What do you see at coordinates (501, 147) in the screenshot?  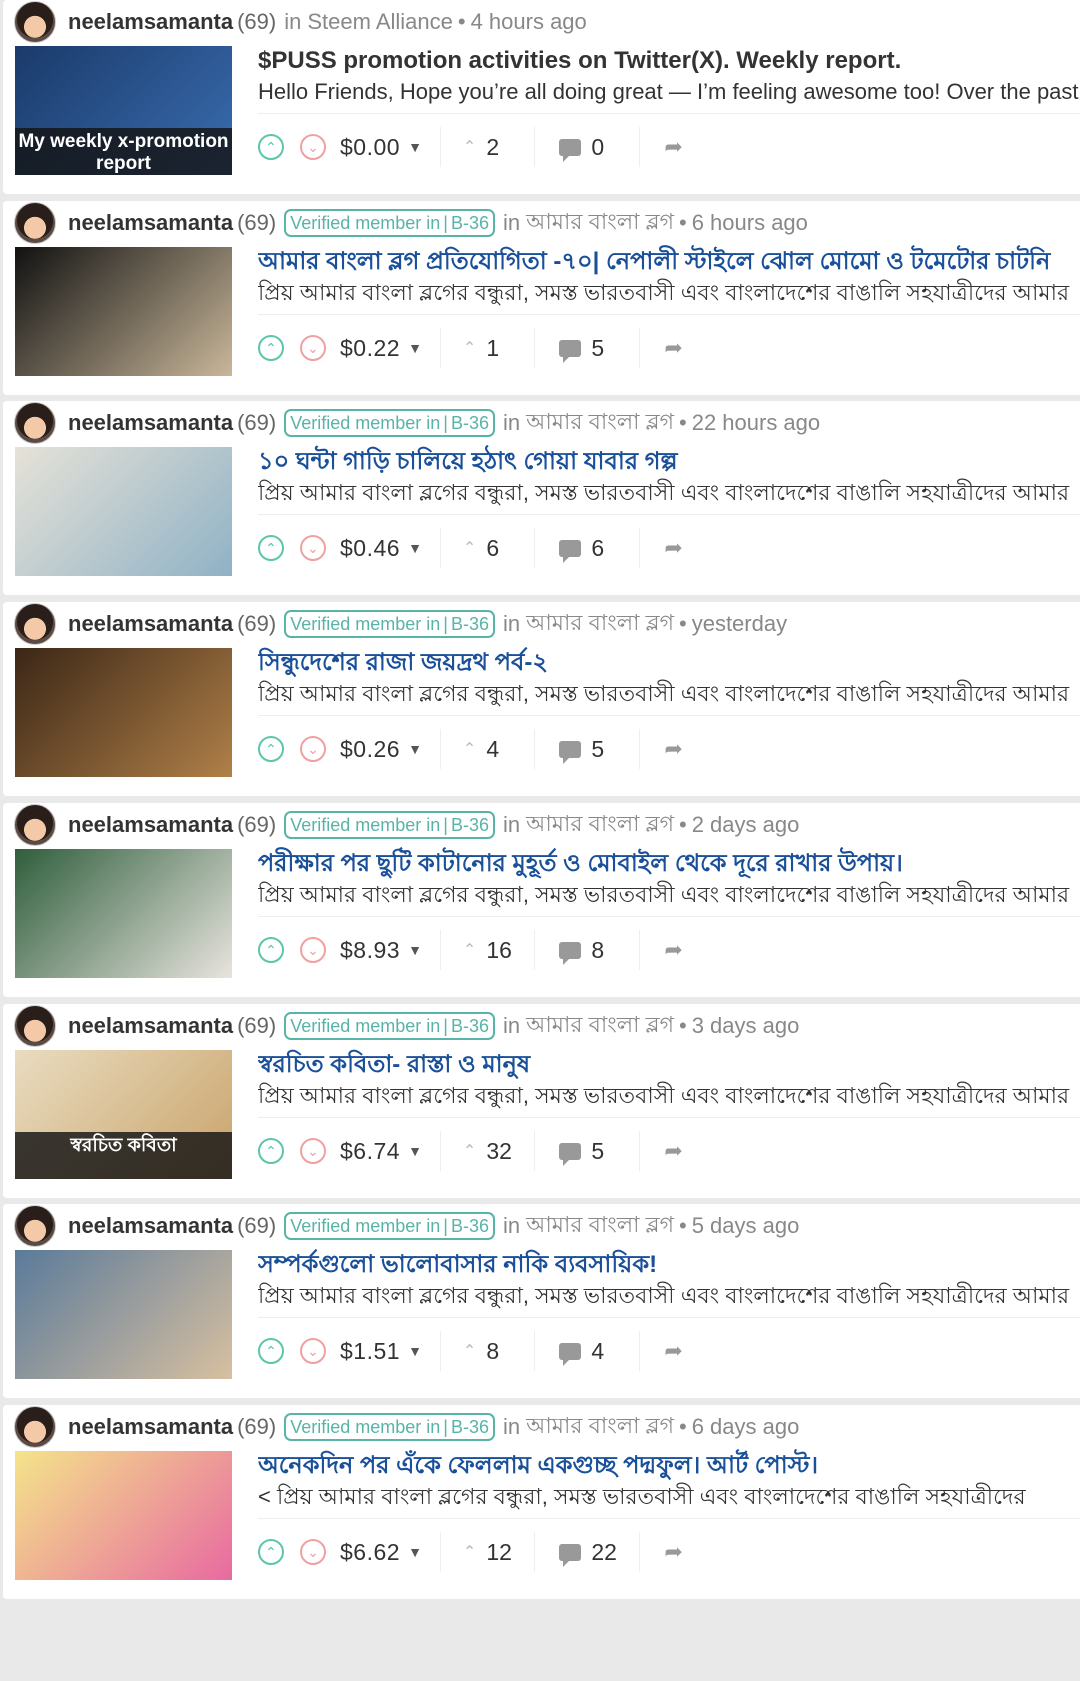 I see `vote-count: 2` at bounding box center [501, 147].